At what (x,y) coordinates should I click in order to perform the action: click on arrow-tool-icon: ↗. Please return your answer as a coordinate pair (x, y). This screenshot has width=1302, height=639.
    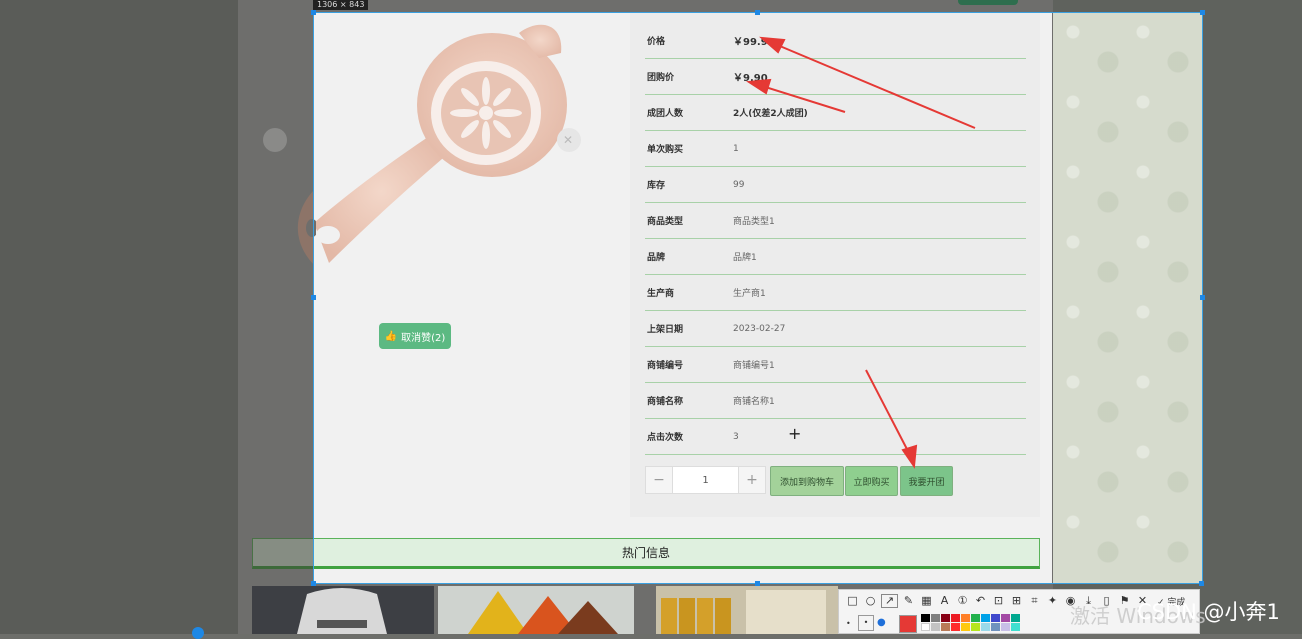
    Looking at the image, I should click on (889, 601).